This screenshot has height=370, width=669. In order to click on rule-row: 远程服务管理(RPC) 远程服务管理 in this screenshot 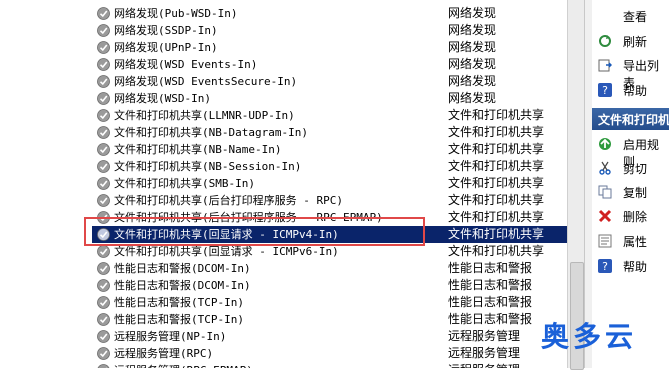, I will do `click(329, 353)`.